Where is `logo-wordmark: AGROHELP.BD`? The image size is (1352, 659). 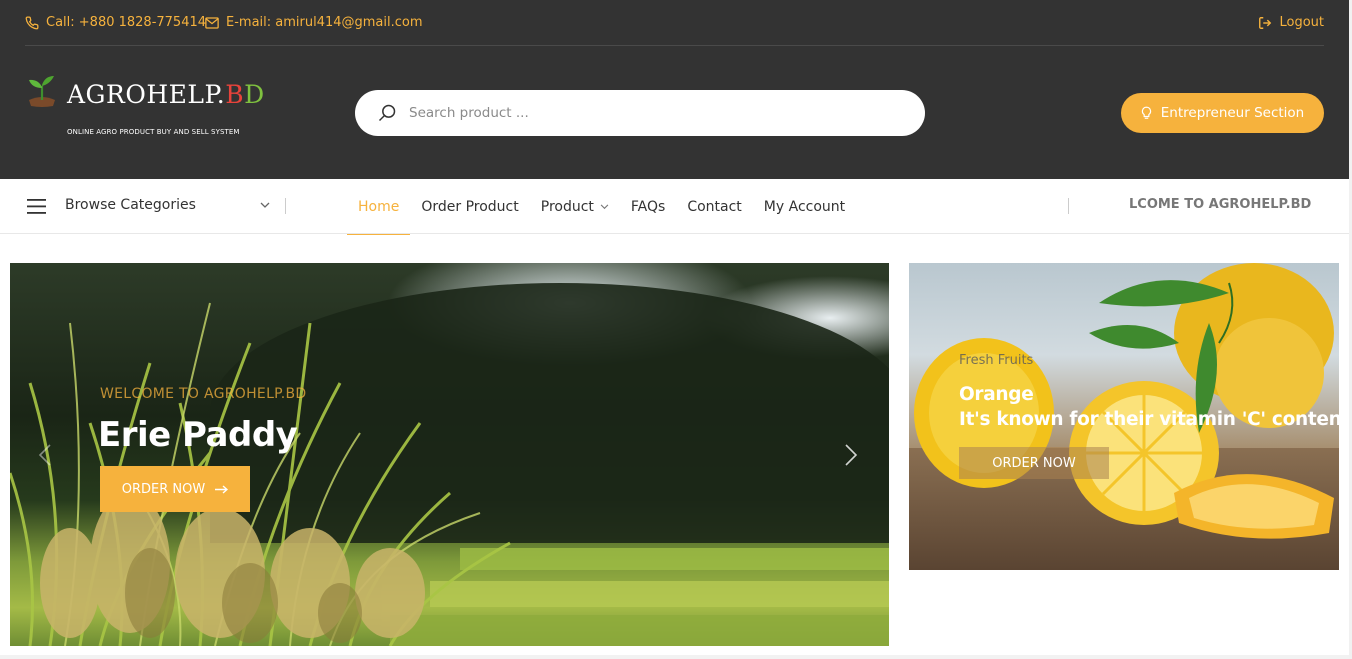
logo-wordmark: AGROHELP.BD is located at coordinates (166, 94).